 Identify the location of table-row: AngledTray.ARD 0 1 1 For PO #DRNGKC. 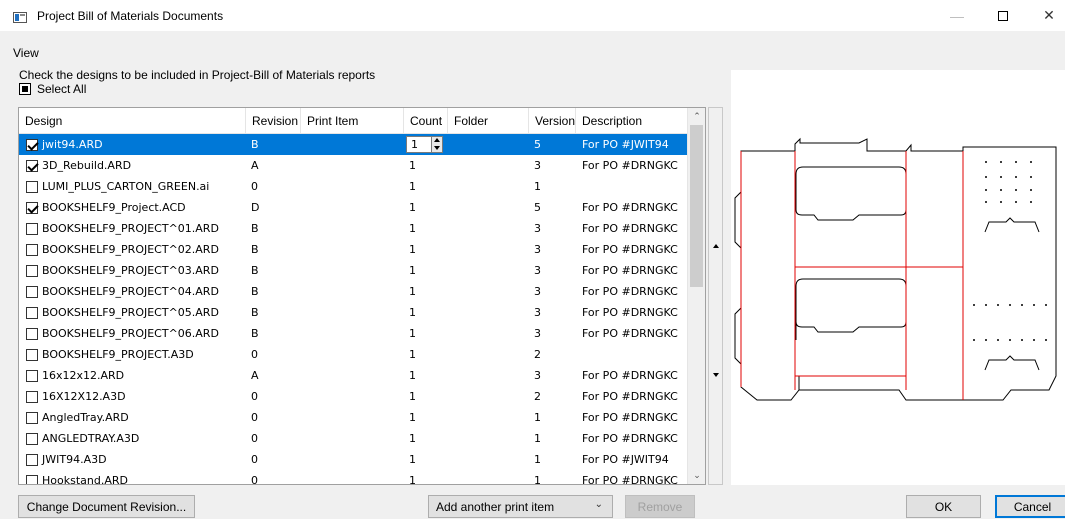
(353, 417).